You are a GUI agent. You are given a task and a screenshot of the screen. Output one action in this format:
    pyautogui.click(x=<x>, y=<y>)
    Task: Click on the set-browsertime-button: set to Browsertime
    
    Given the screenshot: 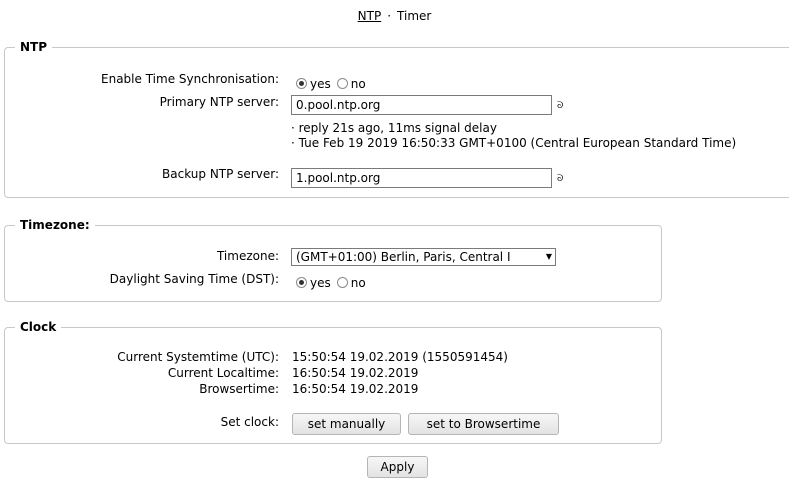 What is the action you would take?
    pyautogui.click(x=483, y=424)
    